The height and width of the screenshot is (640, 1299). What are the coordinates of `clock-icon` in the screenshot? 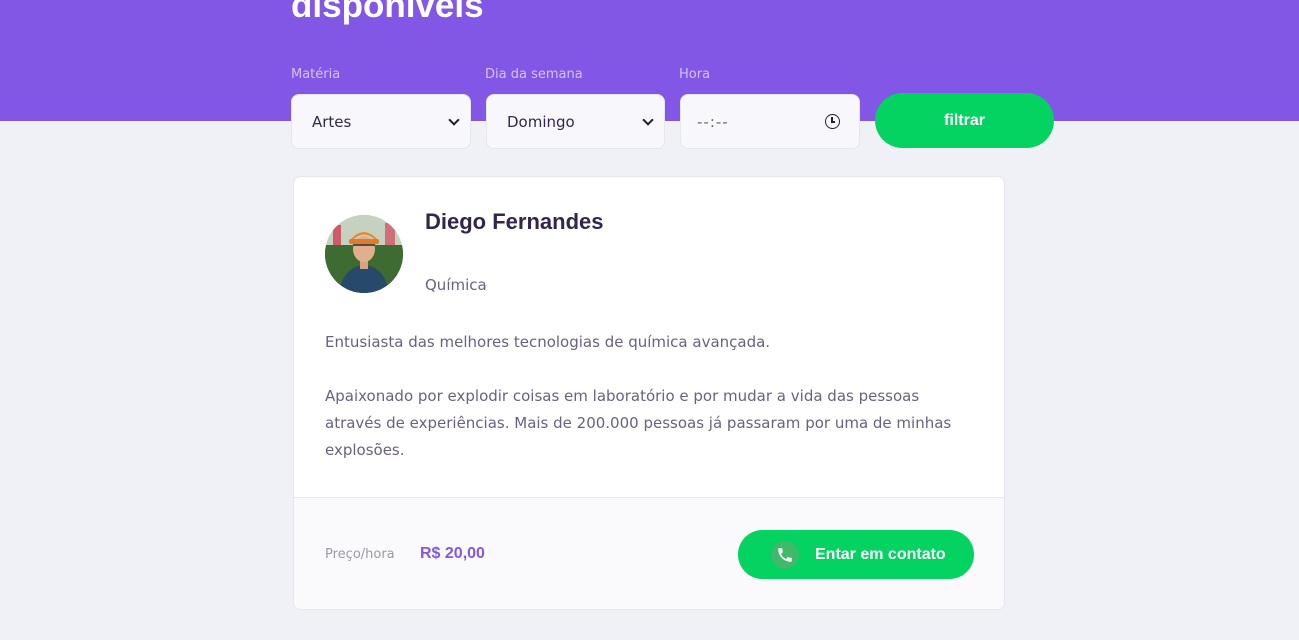 It's located at (832, 121).